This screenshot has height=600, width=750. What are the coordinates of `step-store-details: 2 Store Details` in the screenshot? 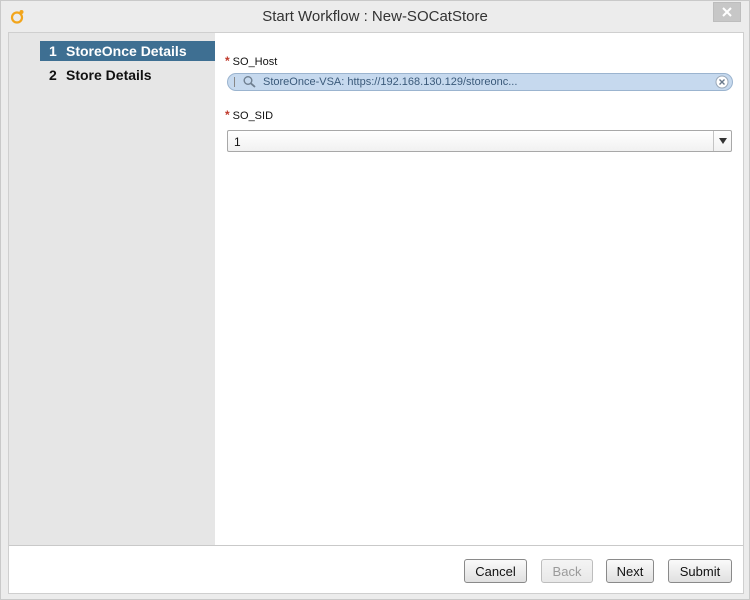 It's located at (127, 75).